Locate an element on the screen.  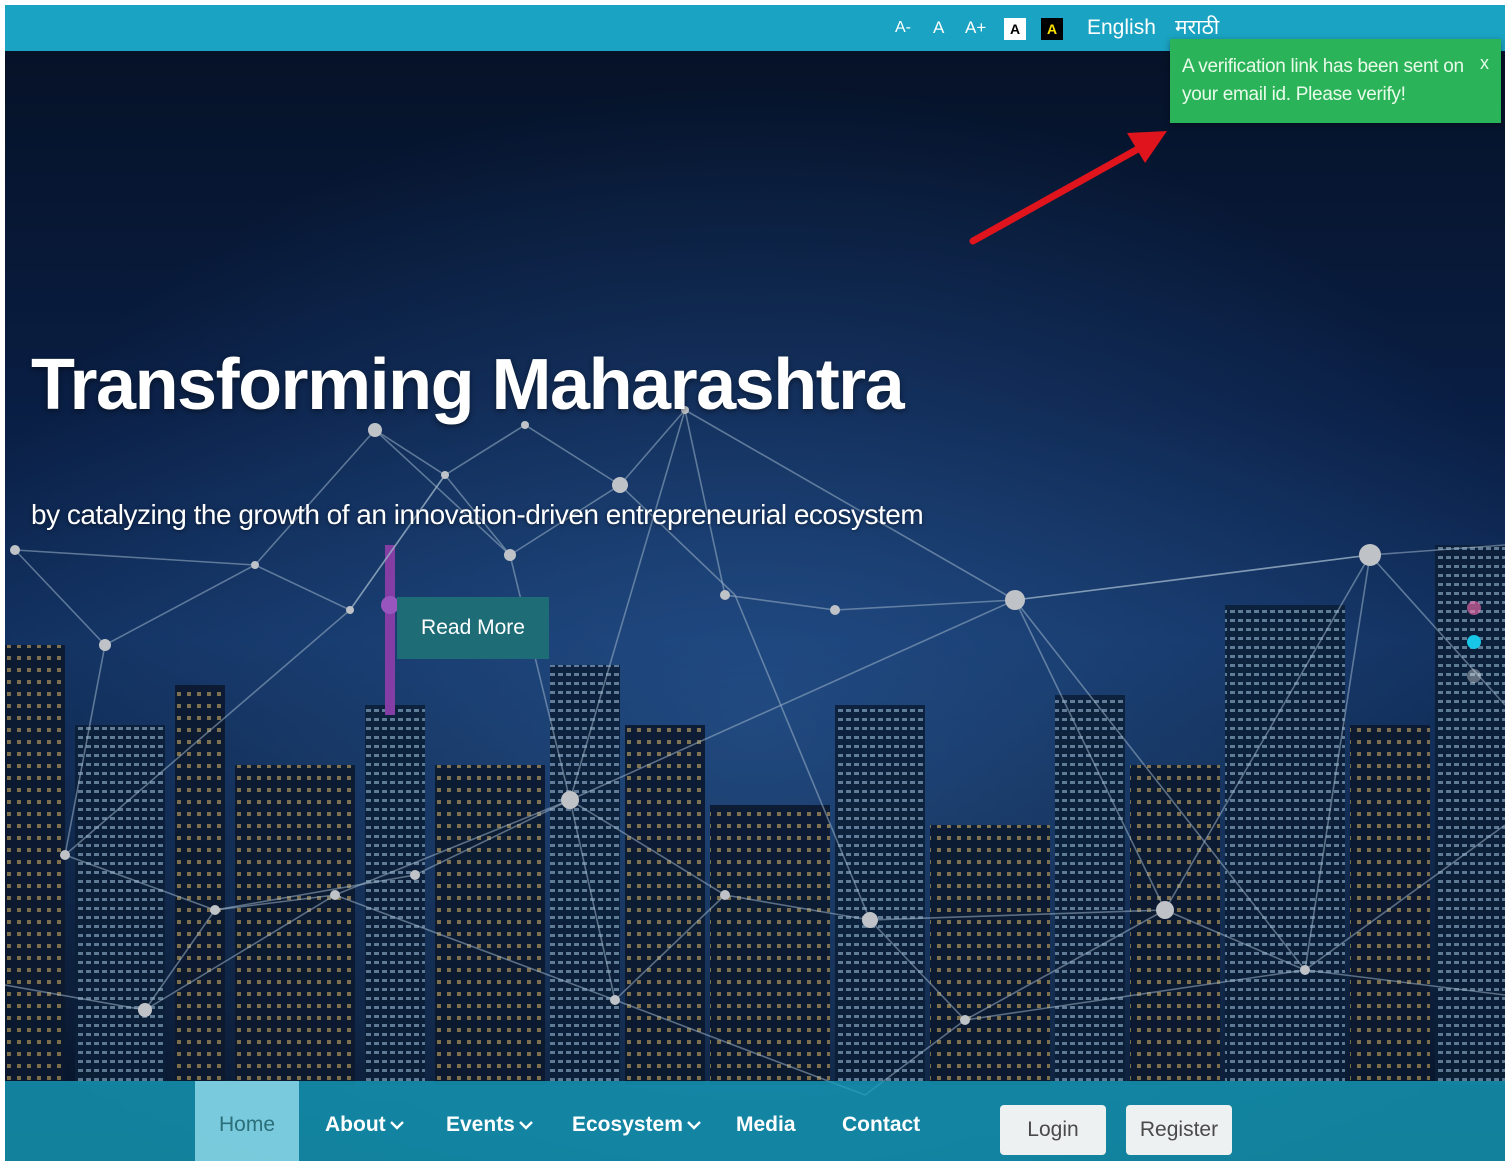
font-size-increase-button: A+ is located at coordinates (975, 28).